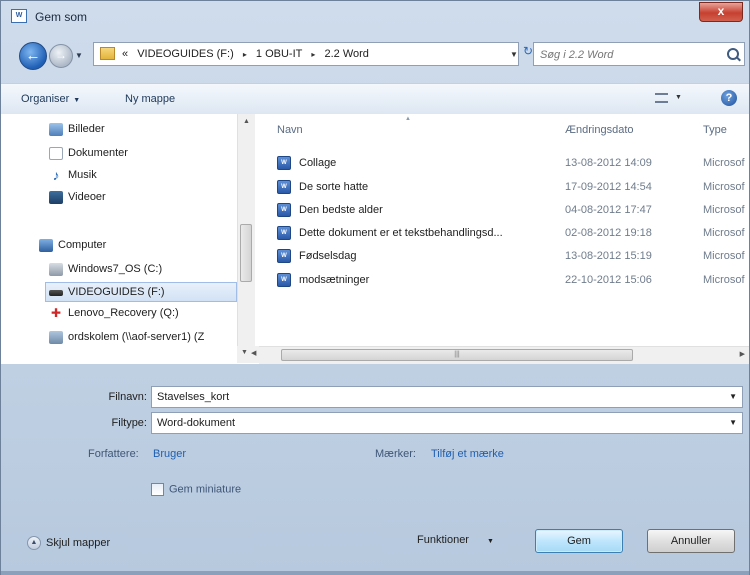 This screenshot has width=750, height=575. Describe the element at coordinates (246, 253) in the screenshot. I see `scrollbar-thumb` at that location.